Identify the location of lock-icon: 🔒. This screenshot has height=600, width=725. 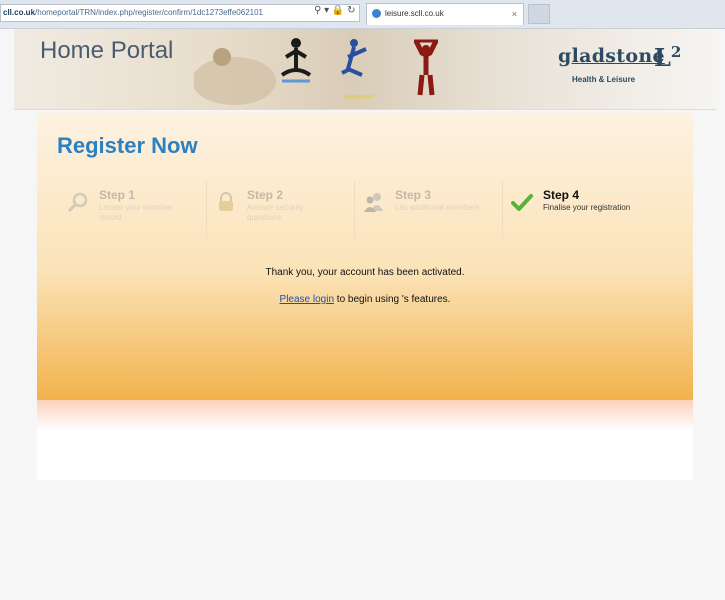
(338, 10).